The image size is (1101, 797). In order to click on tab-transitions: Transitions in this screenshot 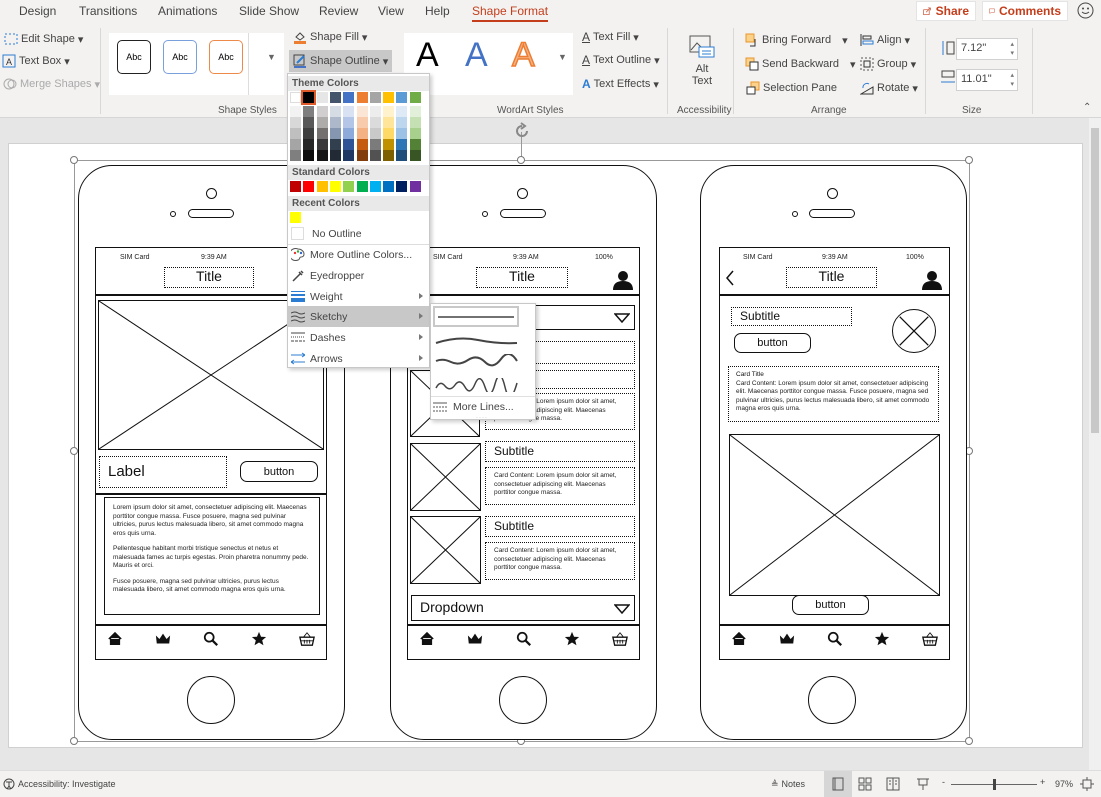, I will do `click(108, 11)`.